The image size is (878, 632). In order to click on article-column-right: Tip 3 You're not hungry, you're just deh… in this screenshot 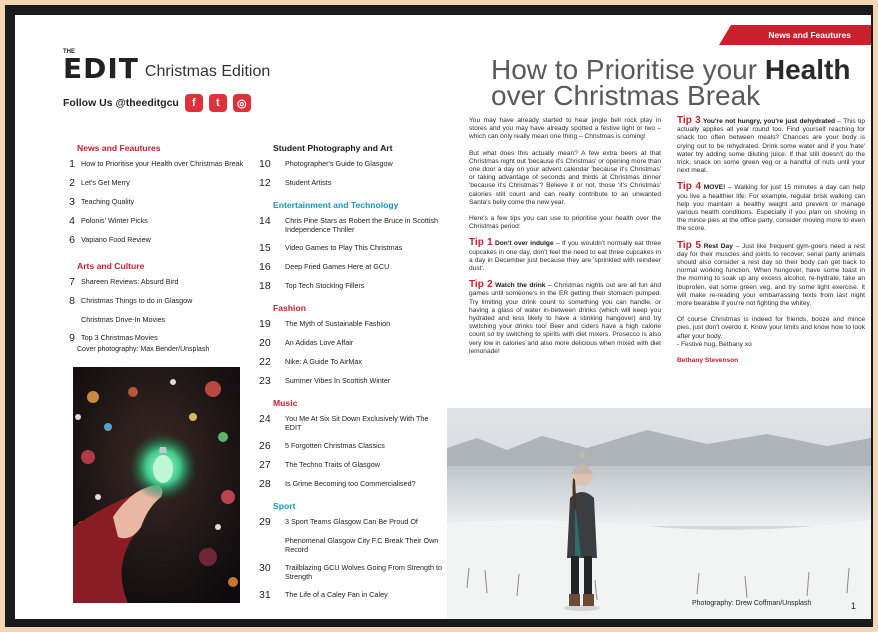, I will do `click(771, 244)`.